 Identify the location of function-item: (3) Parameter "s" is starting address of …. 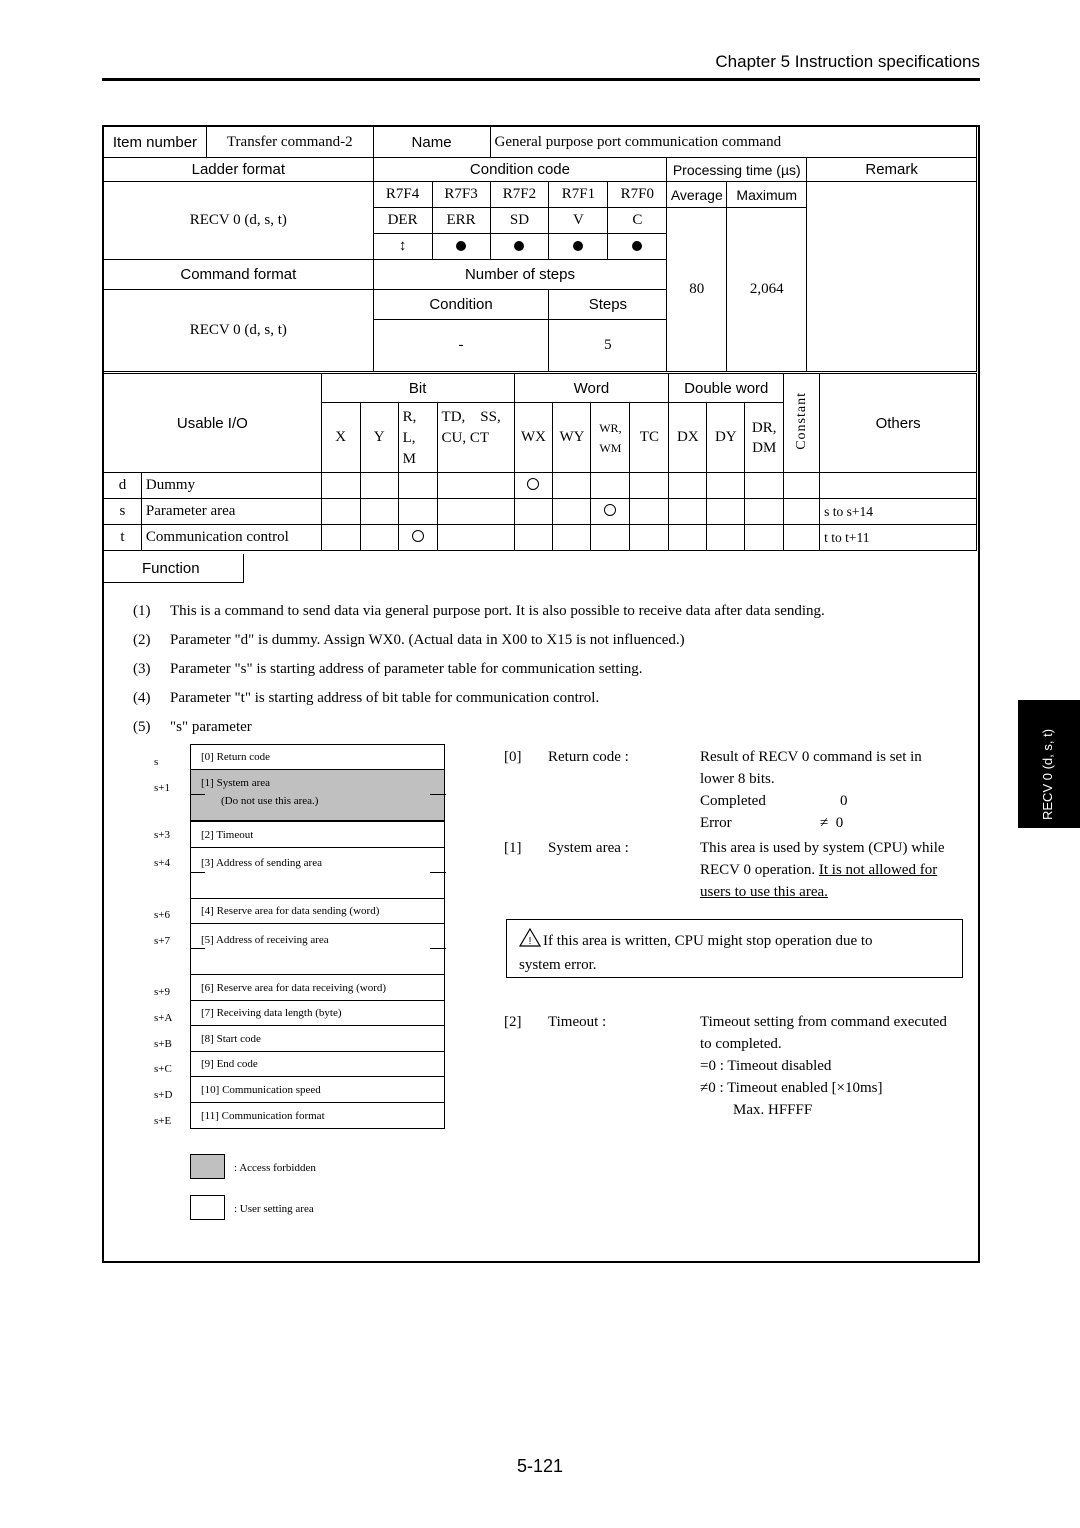
(388, 669).